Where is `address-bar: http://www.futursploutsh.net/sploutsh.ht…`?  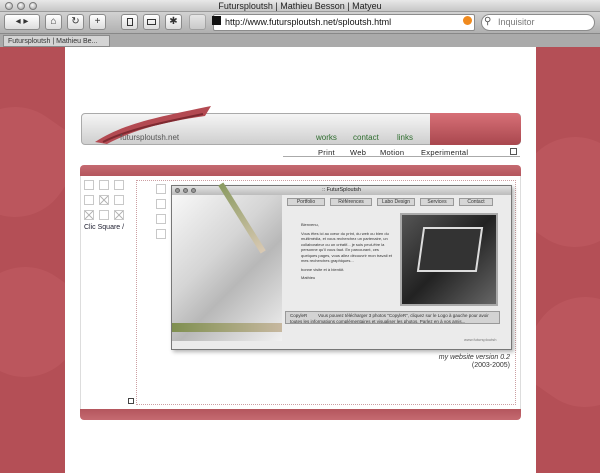
address-bar: http://www.futursploutsh.net/sploutsh.ht… is located at coordinates (344, 22).